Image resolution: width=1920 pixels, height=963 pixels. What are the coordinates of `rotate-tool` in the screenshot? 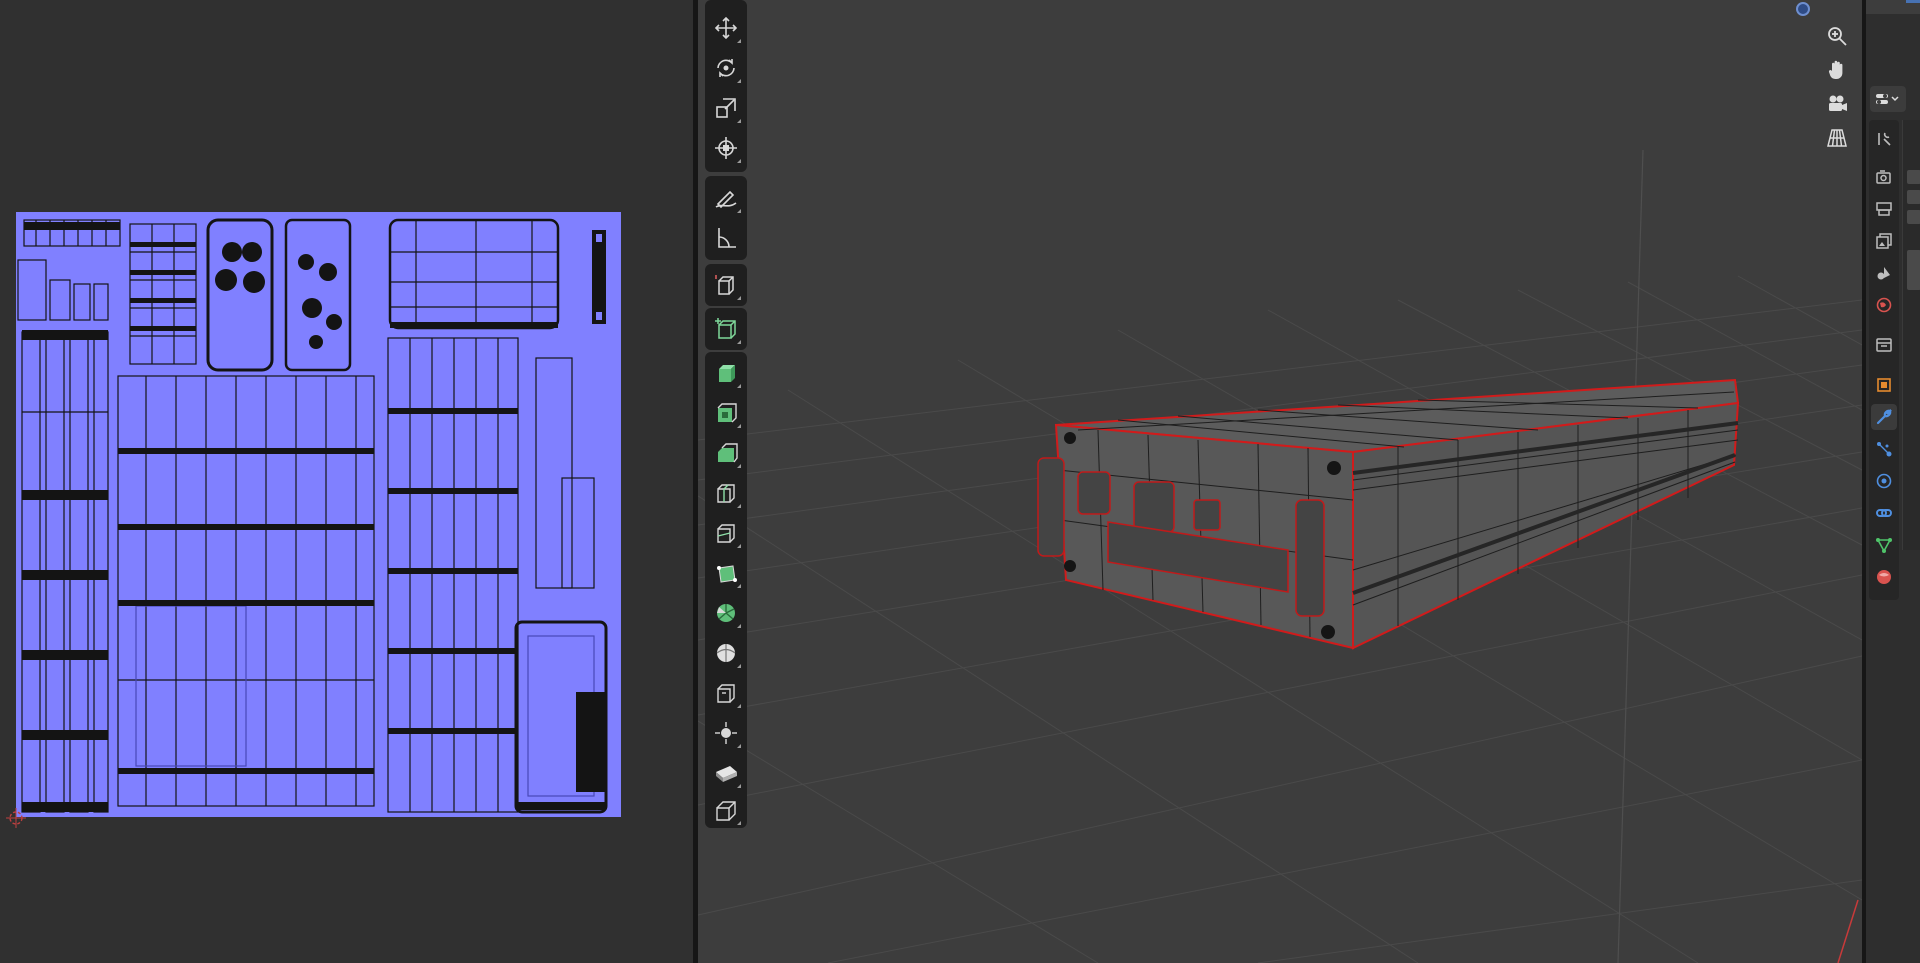 It's located at (726, 68).